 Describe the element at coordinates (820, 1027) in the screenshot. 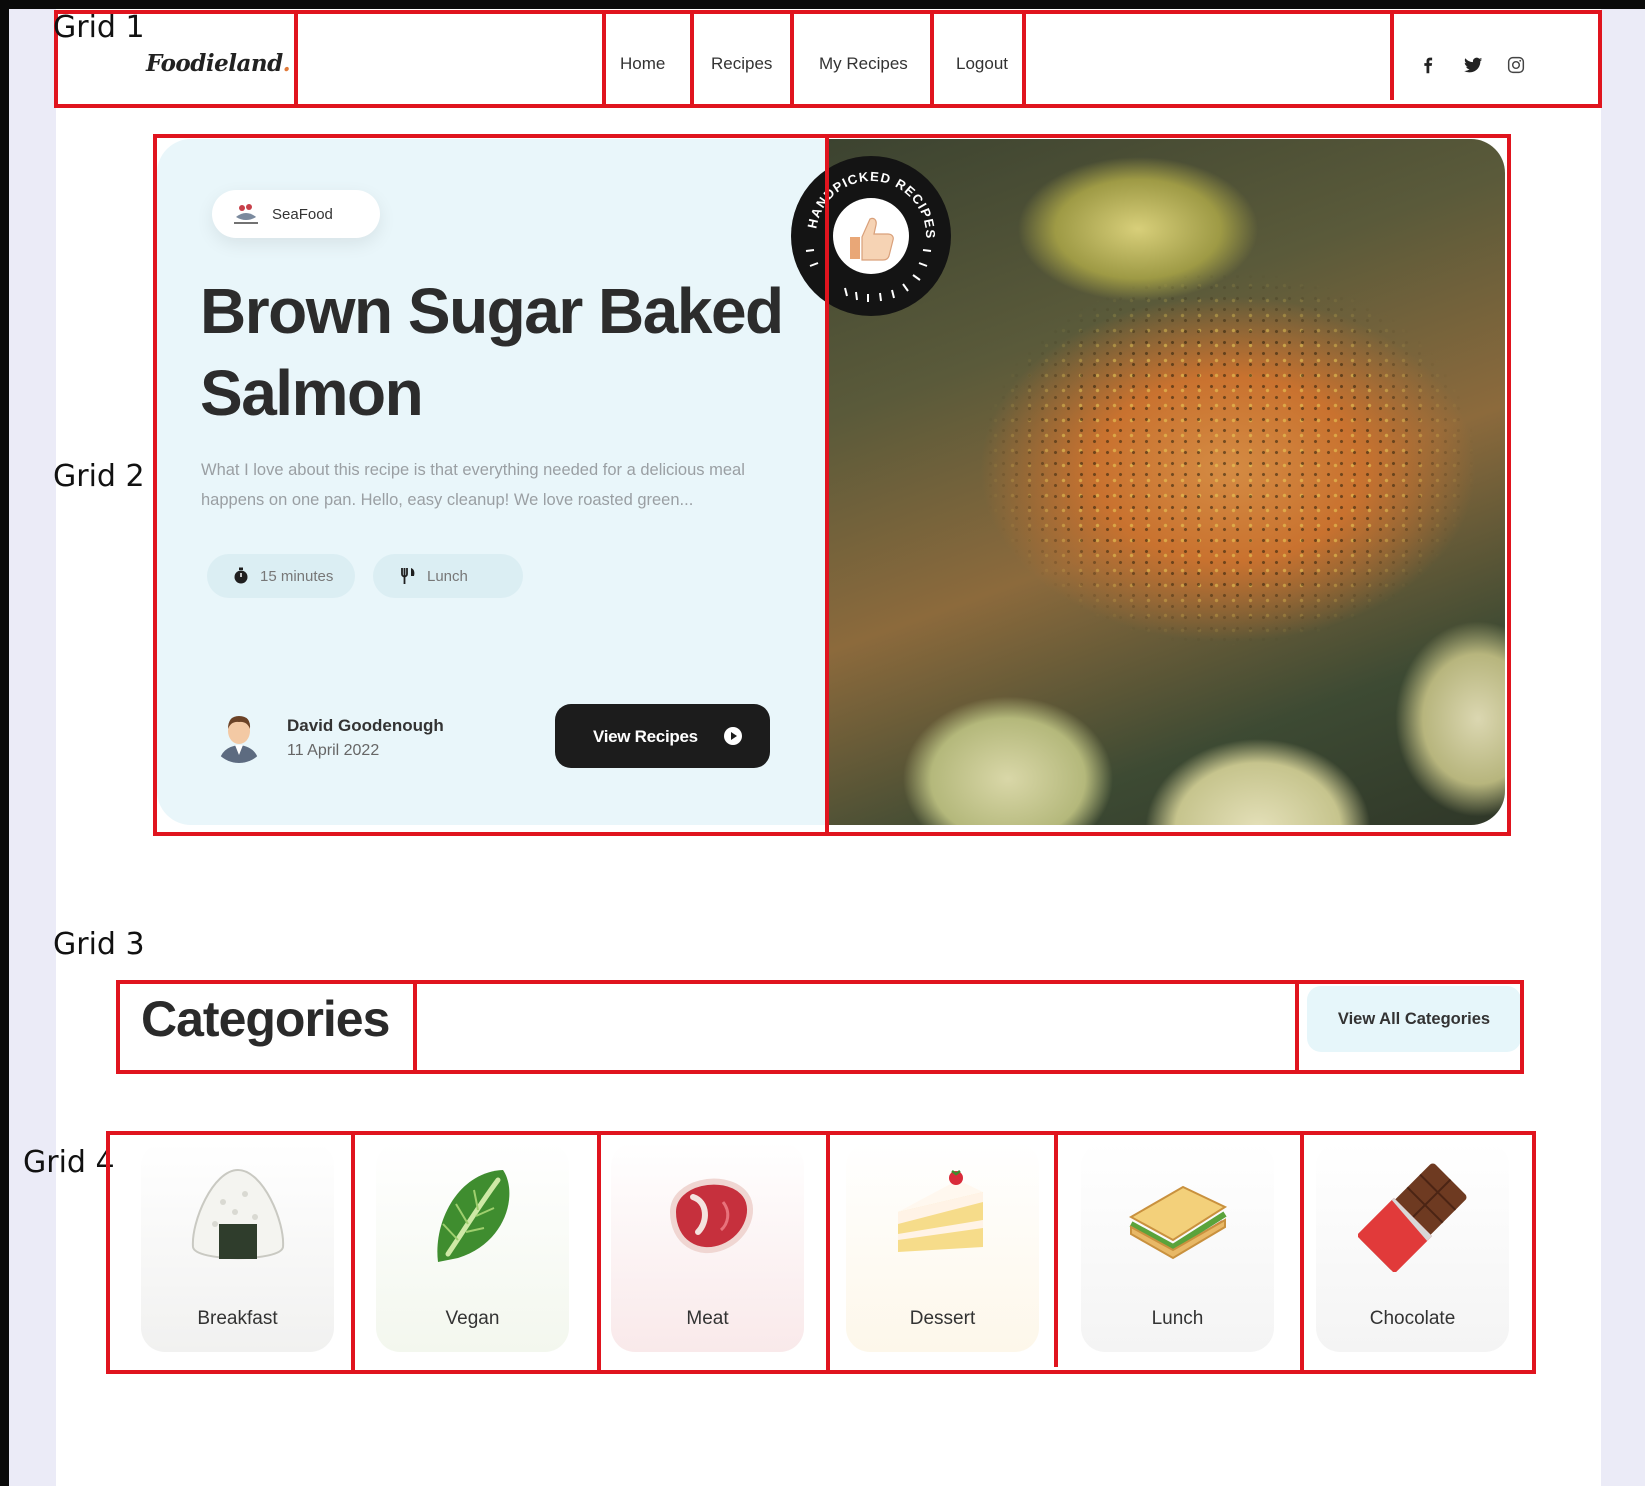

I see `grid-3-outline` at that location.